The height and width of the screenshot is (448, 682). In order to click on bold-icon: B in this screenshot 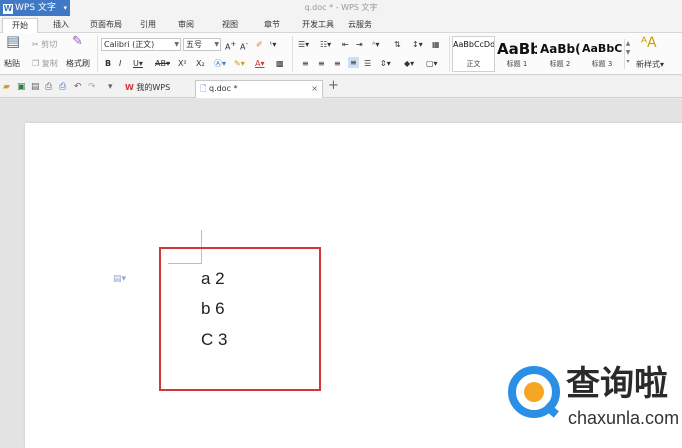, I will do `click(108, 63)`.